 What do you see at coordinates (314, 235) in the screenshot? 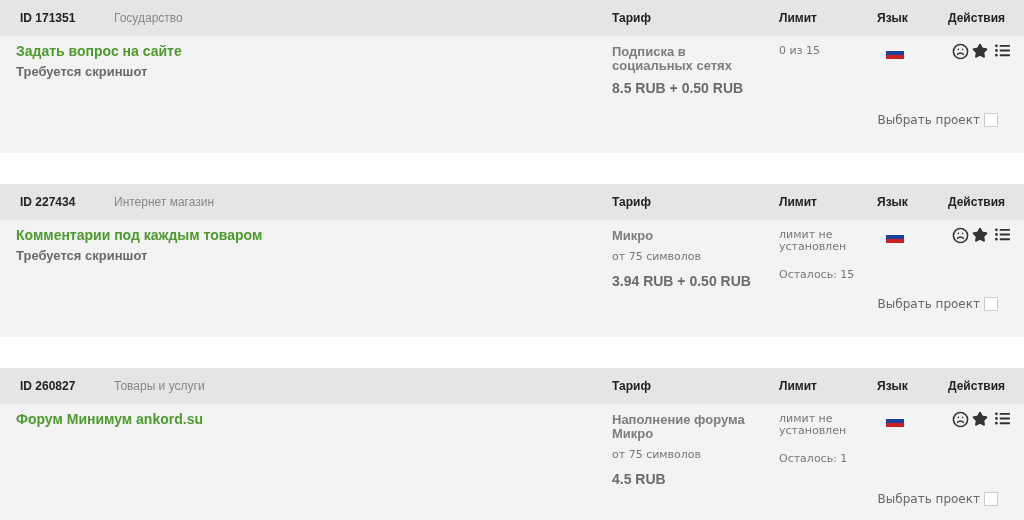
I see `project-title-link: Комментарии под каждым товаром` at bounding box center [314, 235].